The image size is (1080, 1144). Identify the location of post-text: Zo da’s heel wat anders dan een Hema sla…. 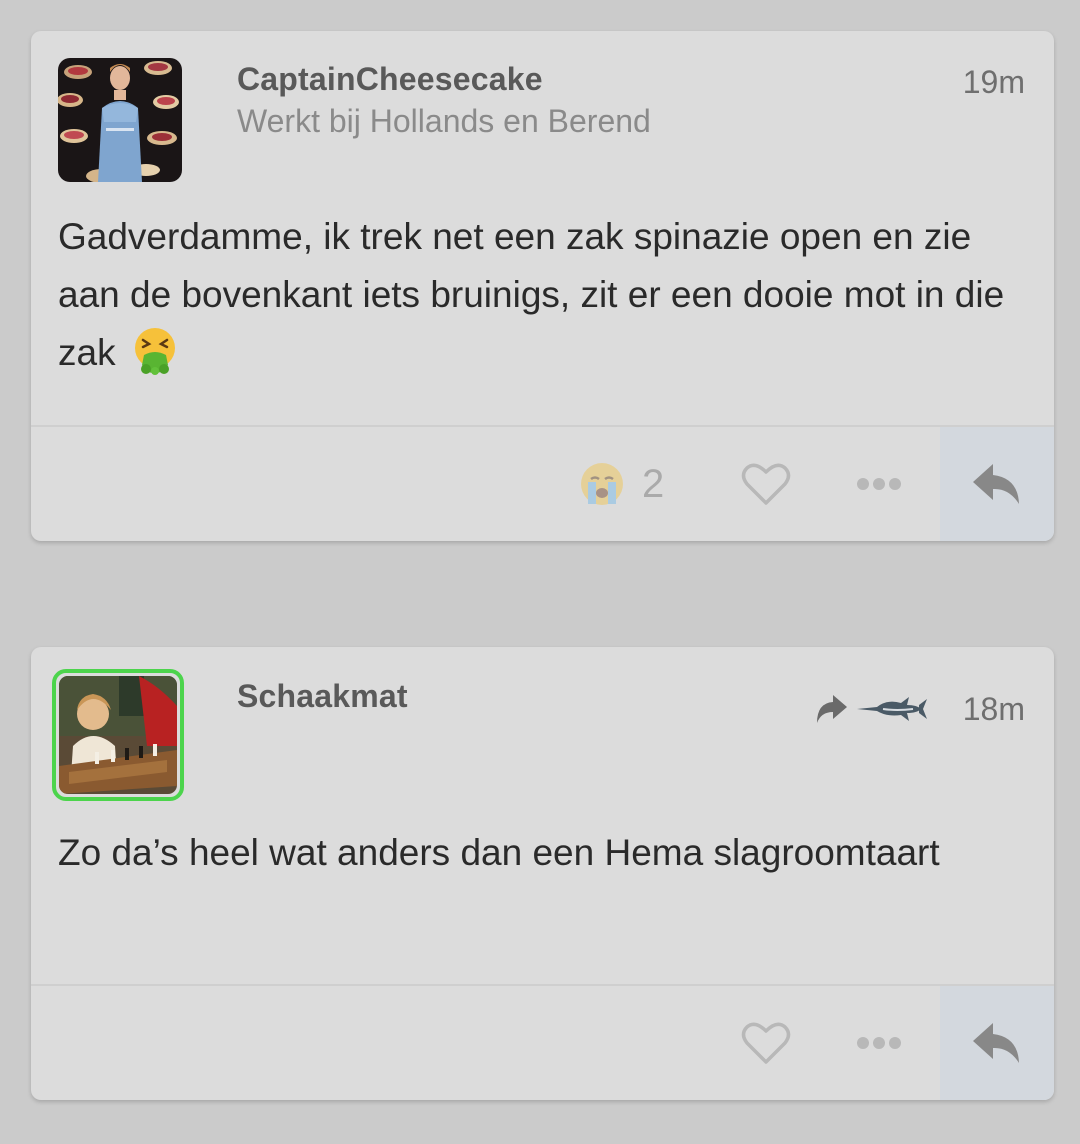
(499, 852).